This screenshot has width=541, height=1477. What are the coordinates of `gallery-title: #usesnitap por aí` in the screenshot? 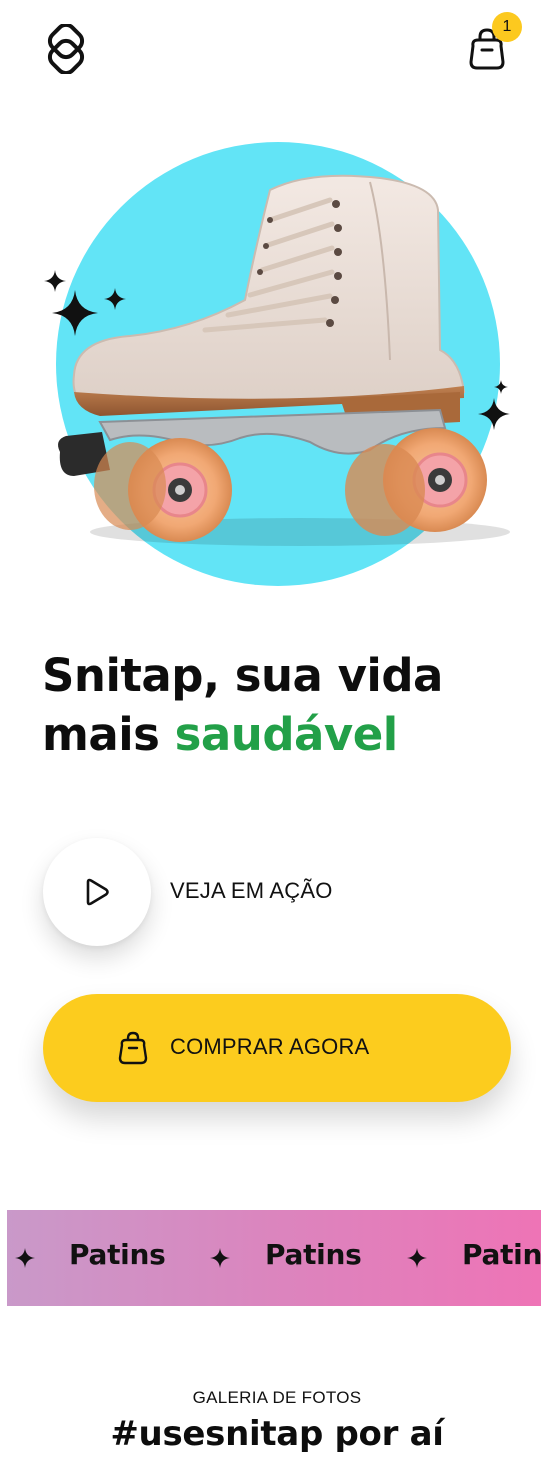 It's located at (277, 1434).